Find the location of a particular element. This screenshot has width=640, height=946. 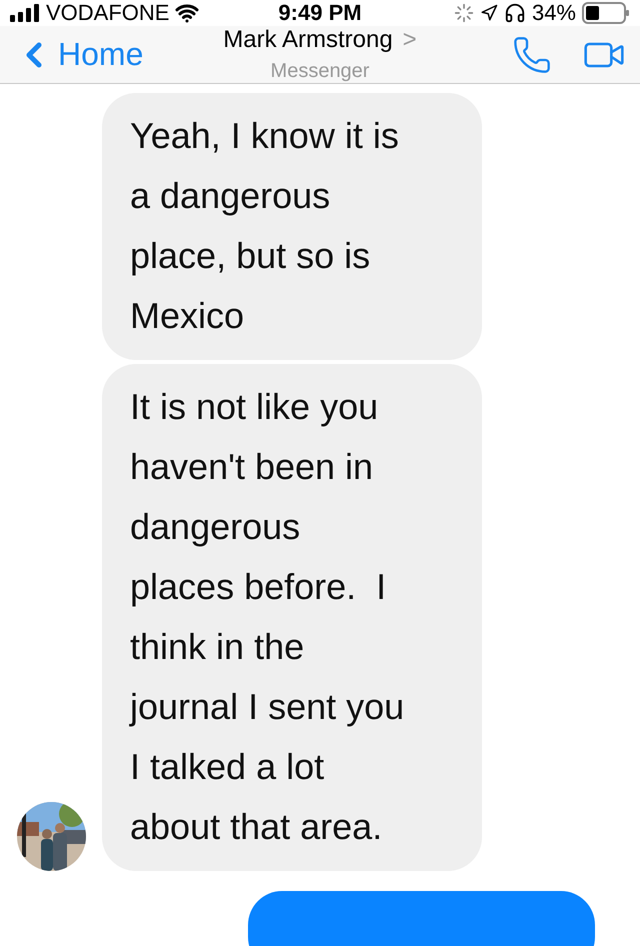

battery-percent: 34% is located at coordinates (554, 13).